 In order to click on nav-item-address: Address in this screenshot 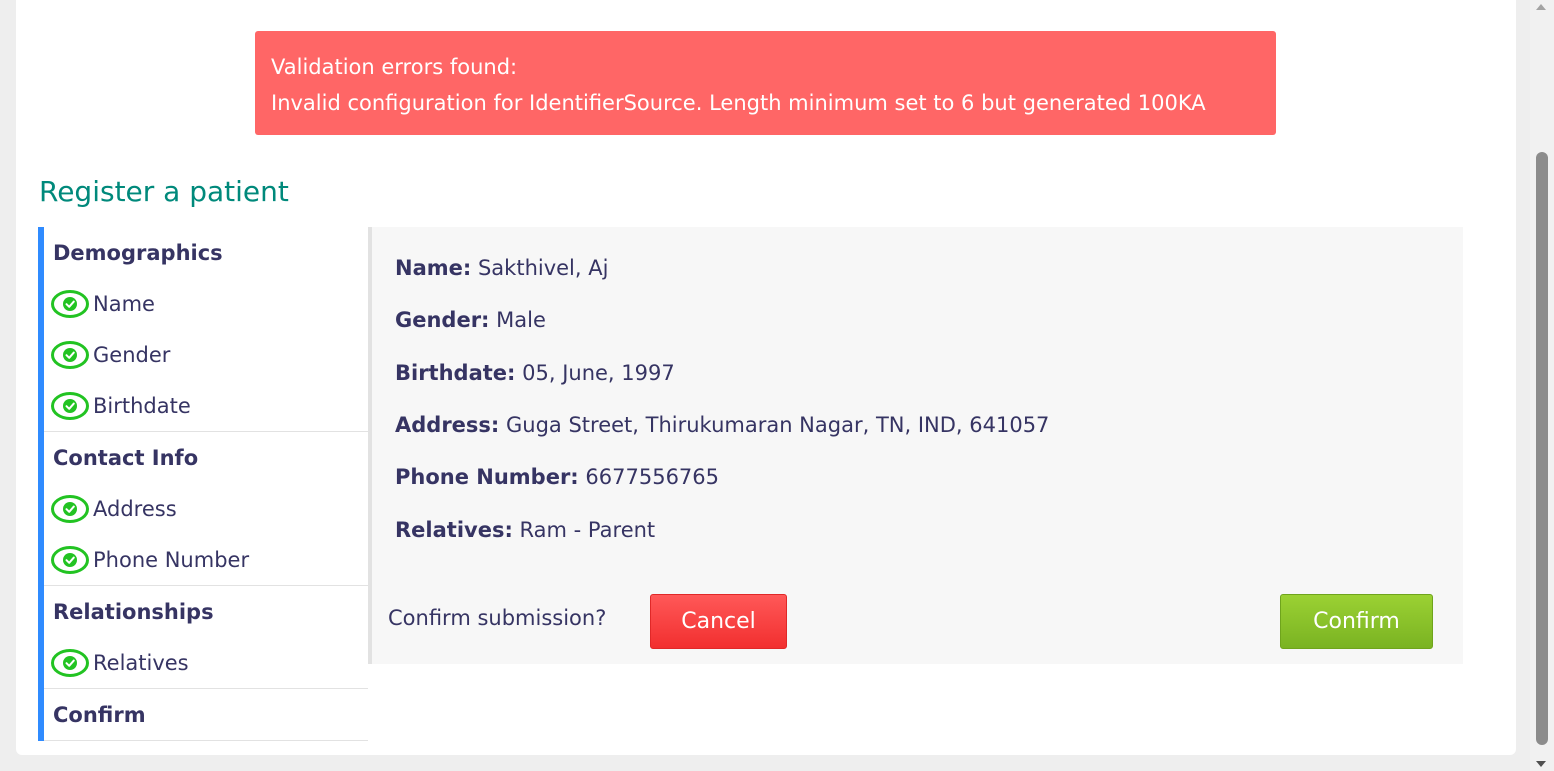, I will do `click(206, 508)`.